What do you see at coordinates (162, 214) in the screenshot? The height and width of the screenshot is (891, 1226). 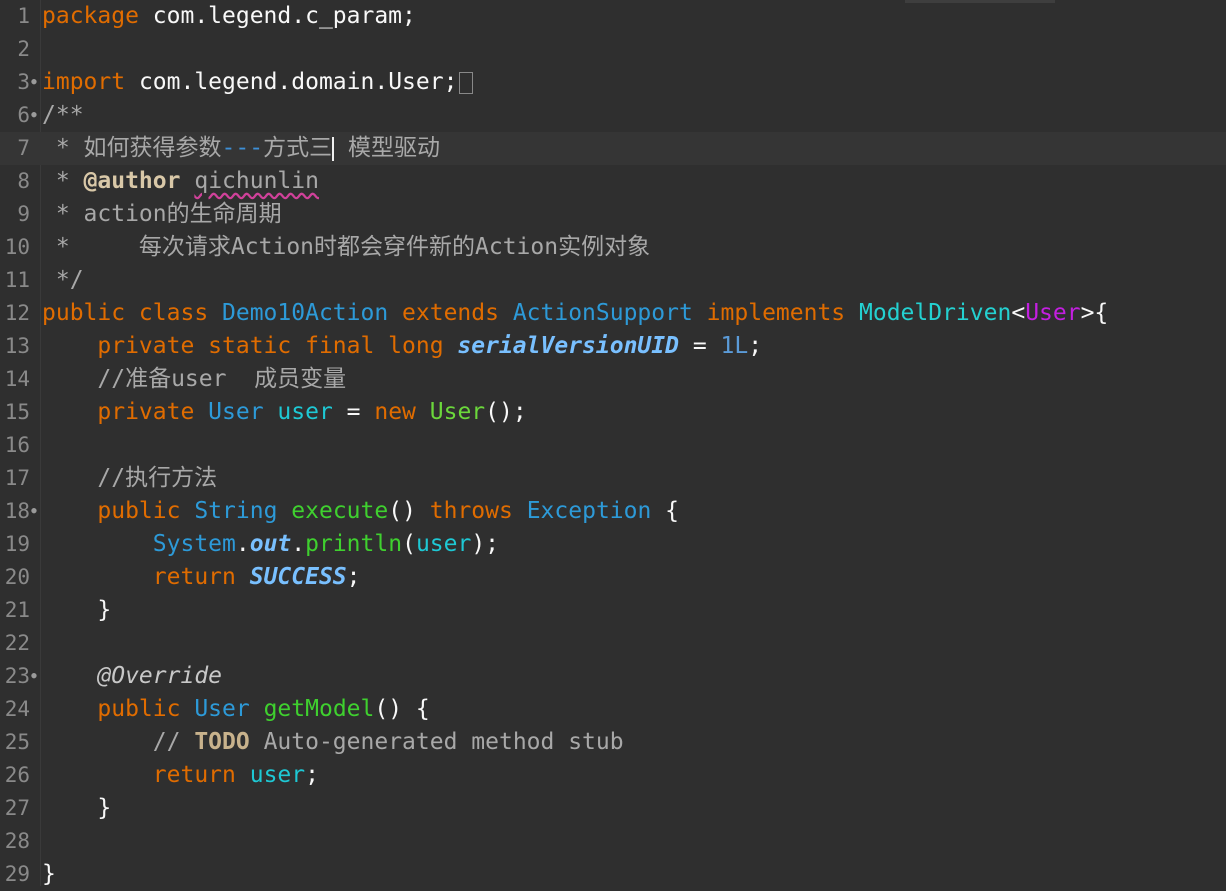 I see `code-token: * action的生命周期` at bounding box center [162, 214].